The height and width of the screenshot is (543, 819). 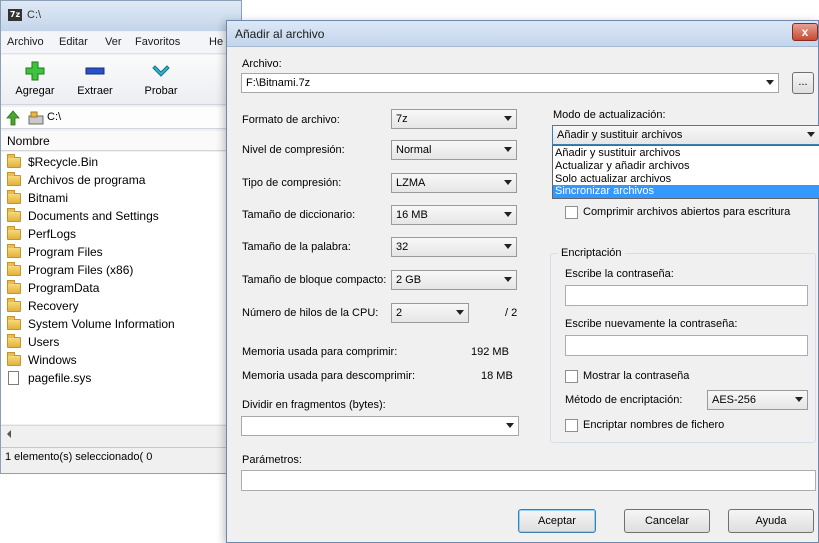 I want to click on drive-icon, so click(x=36, y=118).